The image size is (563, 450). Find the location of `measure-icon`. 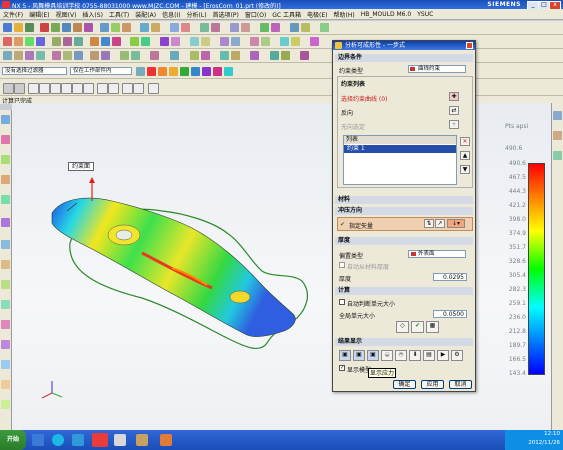

measure-icon is located at coordinates (174, 27).